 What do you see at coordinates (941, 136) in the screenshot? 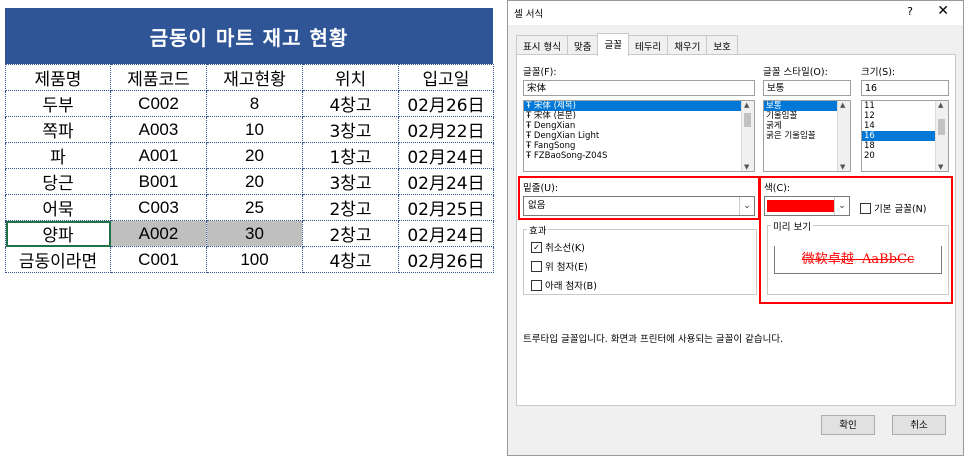
I see `size-list-scrollbar: ▲ ▼` at bounding box center [941, 136].